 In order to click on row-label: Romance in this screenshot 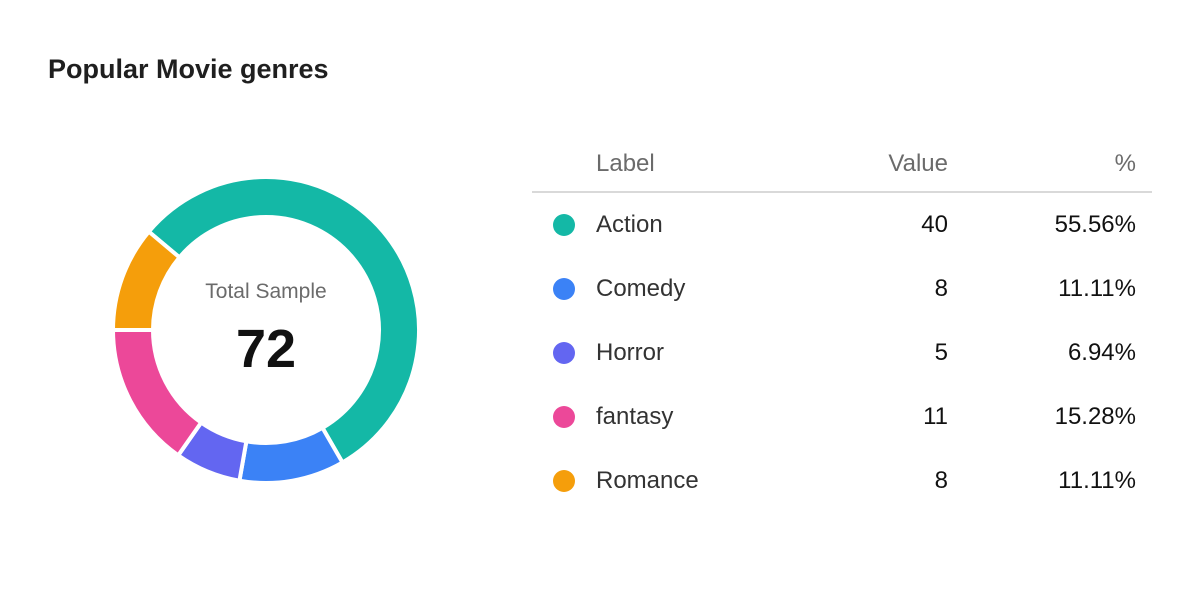, I will do `click(647, 480)`.